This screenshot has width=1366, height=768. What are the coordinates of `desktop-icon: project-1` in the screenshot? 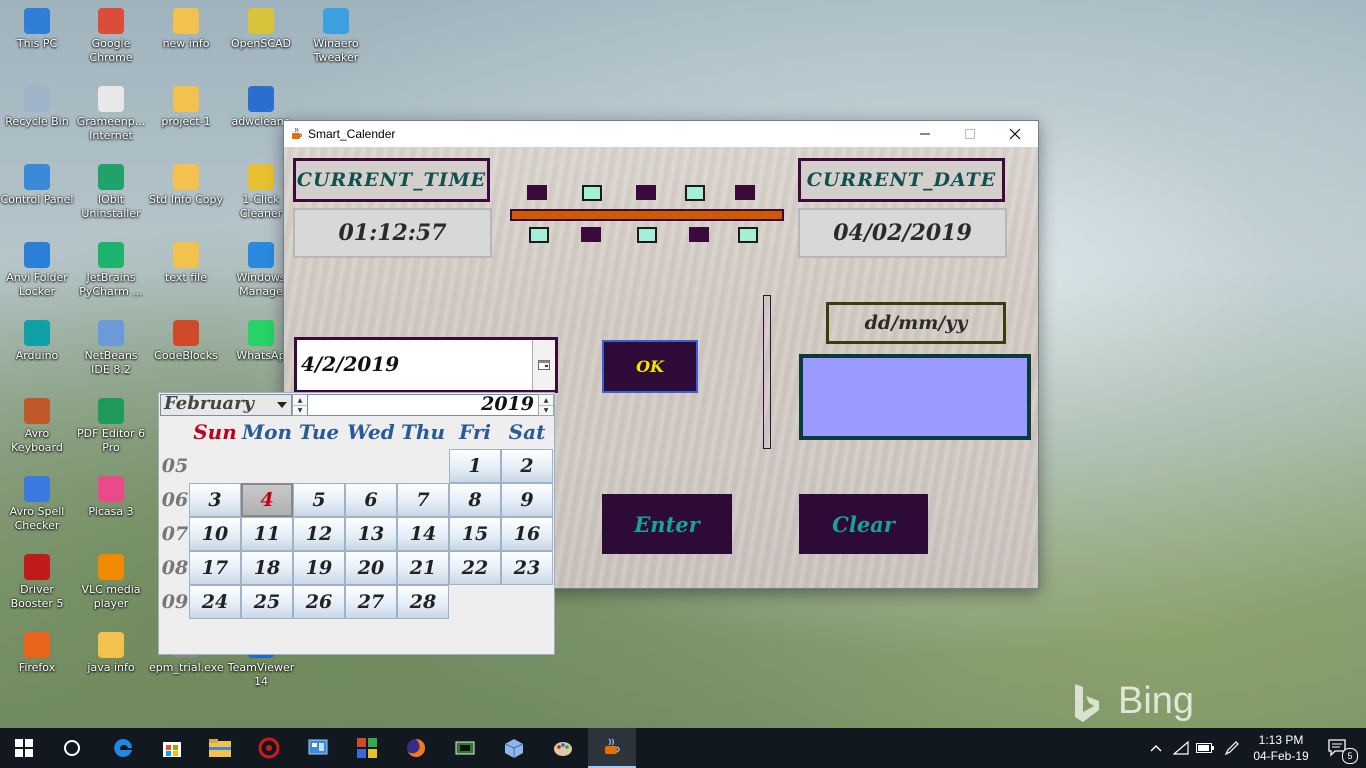 It's located at (186, 105).